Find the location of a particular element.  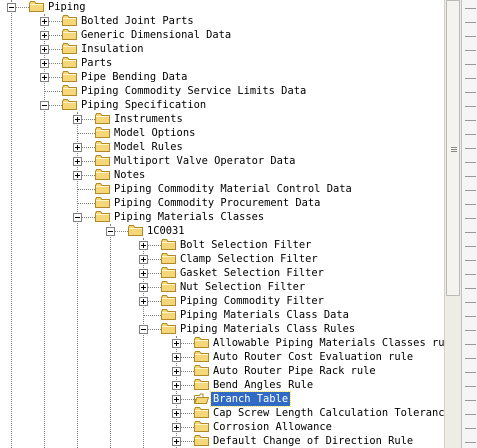

tree-node-label: Bend Angles Rule is located at coordinates (263, 385).